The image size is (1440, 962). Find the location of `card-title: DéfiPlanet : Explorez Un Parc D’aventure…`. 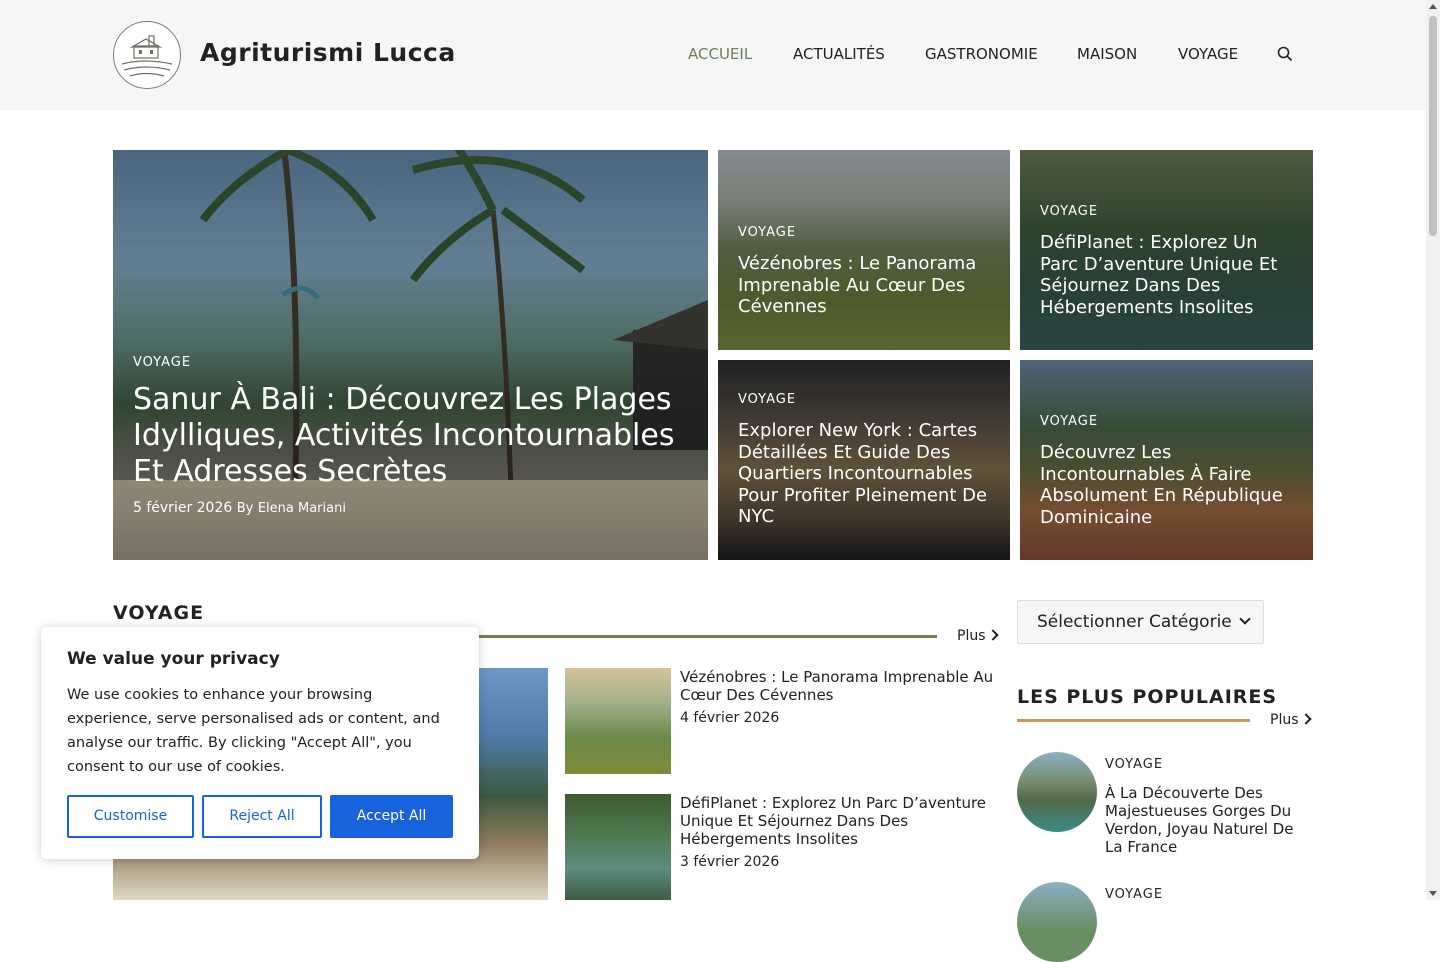

card-title: DéfiPlanet : Explorez Un Parc D’aventure… is located at coordinates (1166, 275).